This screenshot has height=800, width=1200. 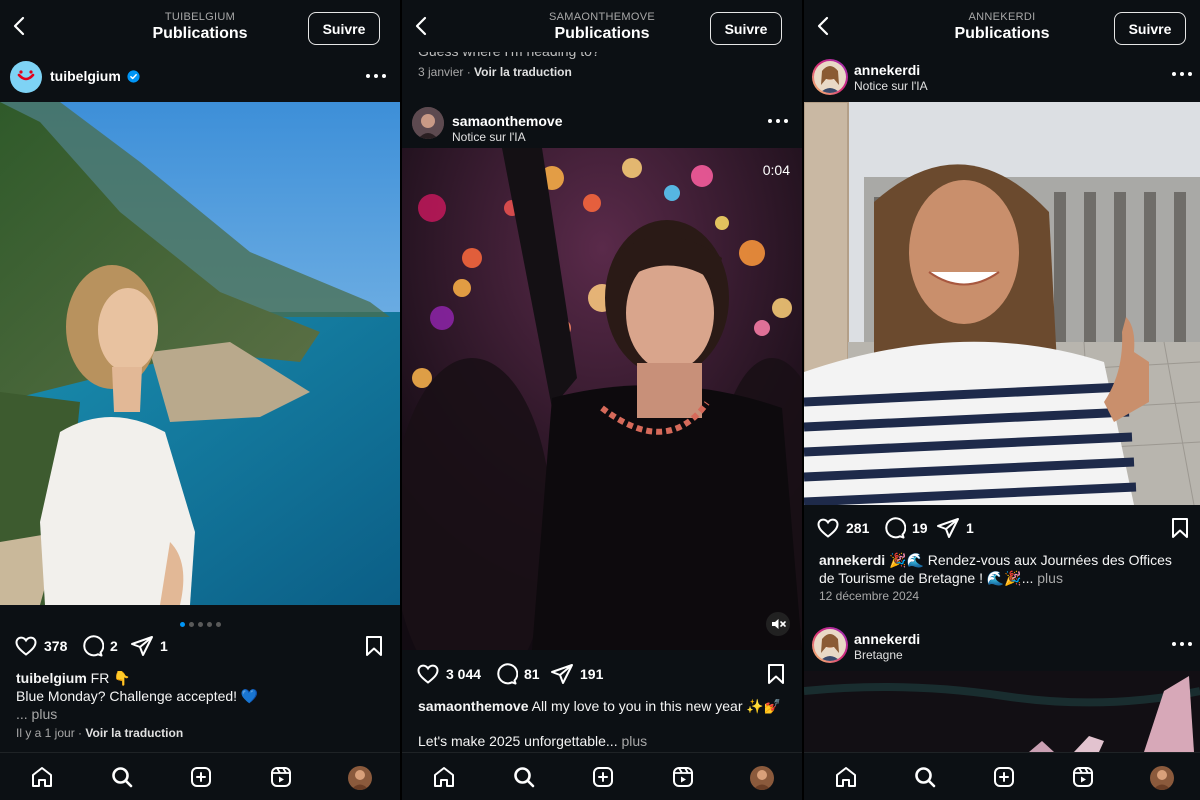 What do you see at coordinates (602, 26) in the screenshot?
I see `top-bar: SAMAONTHEMOVE Publications Suivre` at bounding box center [602, 26].